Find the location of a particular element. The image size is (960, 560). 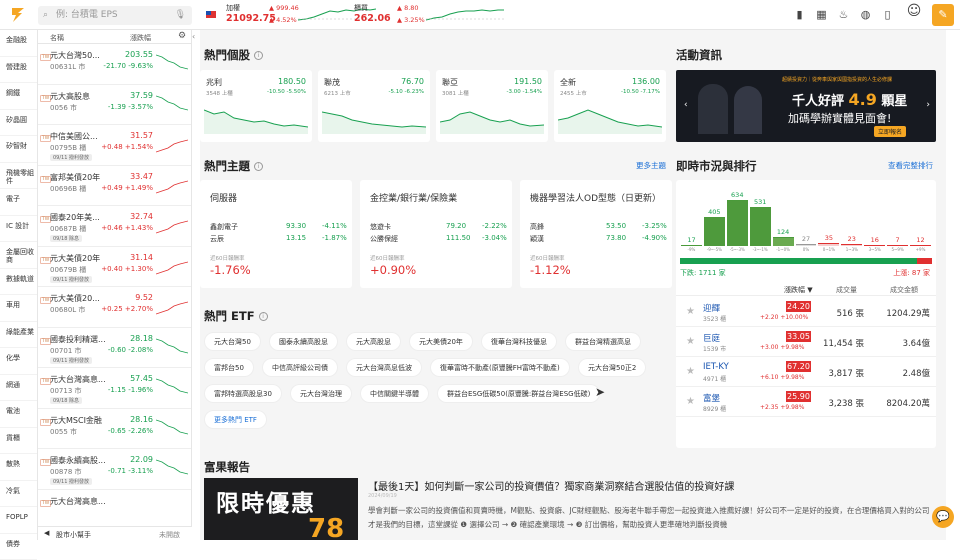

theme-stock-row: 公勝保經111.50-3.04% is located at coordinates (440, 239).